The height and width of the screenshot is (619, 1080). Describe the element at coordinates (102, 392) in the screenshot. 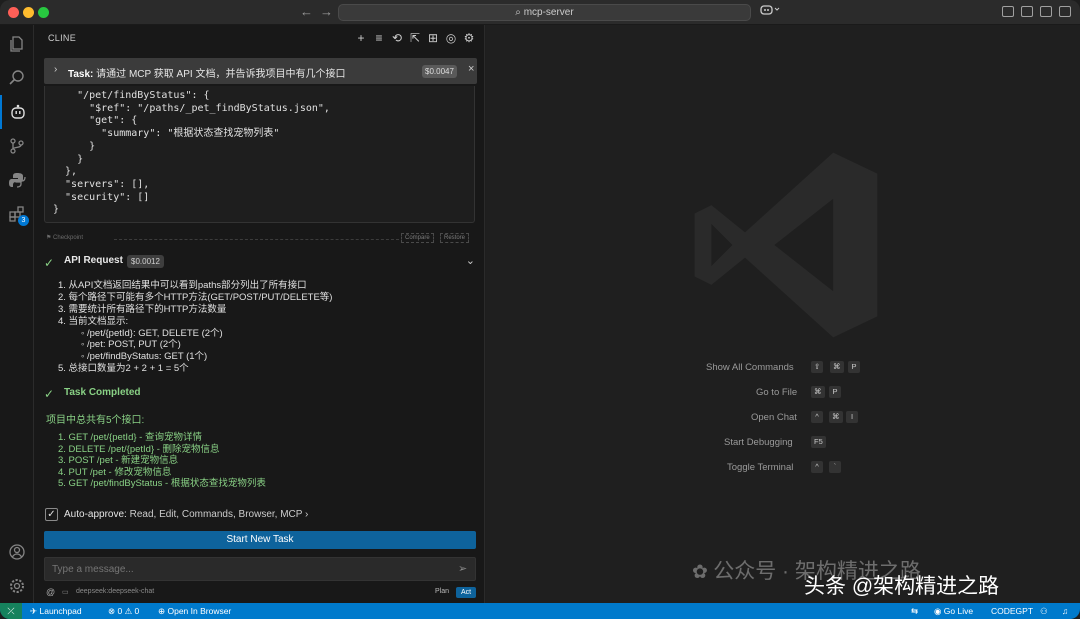

I see `task-completed-label: Task Completed` at that location.